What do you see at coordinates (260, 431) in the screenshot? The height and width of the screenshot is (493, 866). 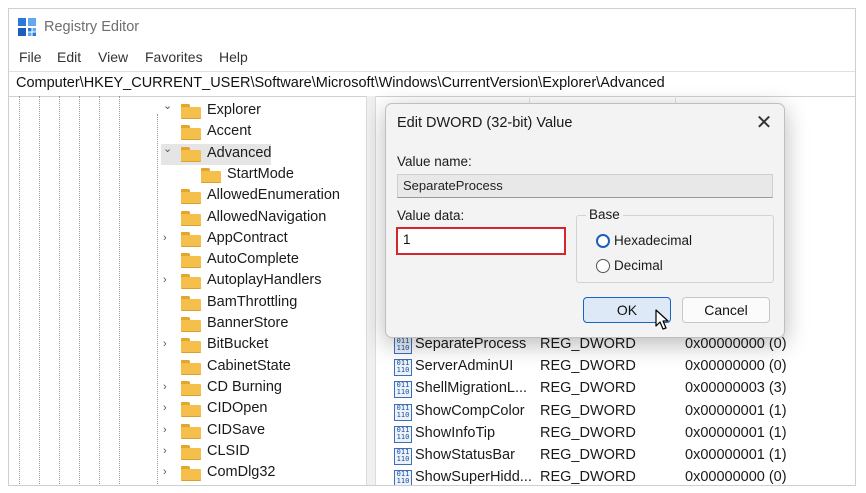 I see `tree-item-cidsave: › CIDSave` at bounding box center [260, 431].